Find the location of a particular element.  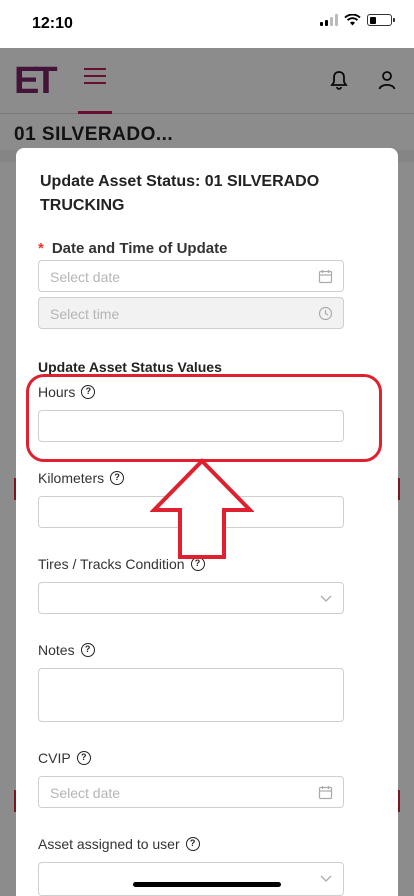

status-icons is located at coordinates (357, 20).